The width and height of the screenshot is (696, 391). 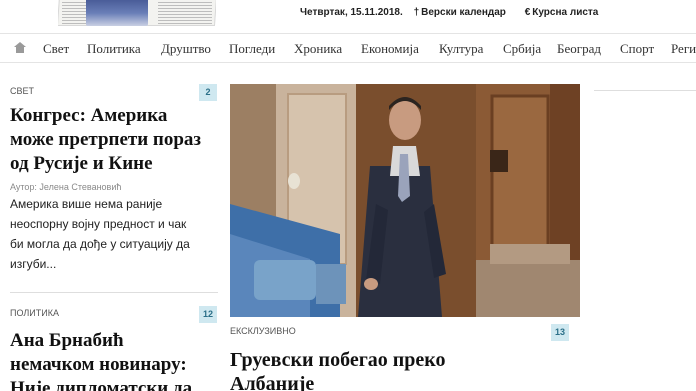 What do you see at coordinates (566, 12) in the screenshot?
I see `exchange-rates-link: € Курсна листа` at bounding box center [566, 12].